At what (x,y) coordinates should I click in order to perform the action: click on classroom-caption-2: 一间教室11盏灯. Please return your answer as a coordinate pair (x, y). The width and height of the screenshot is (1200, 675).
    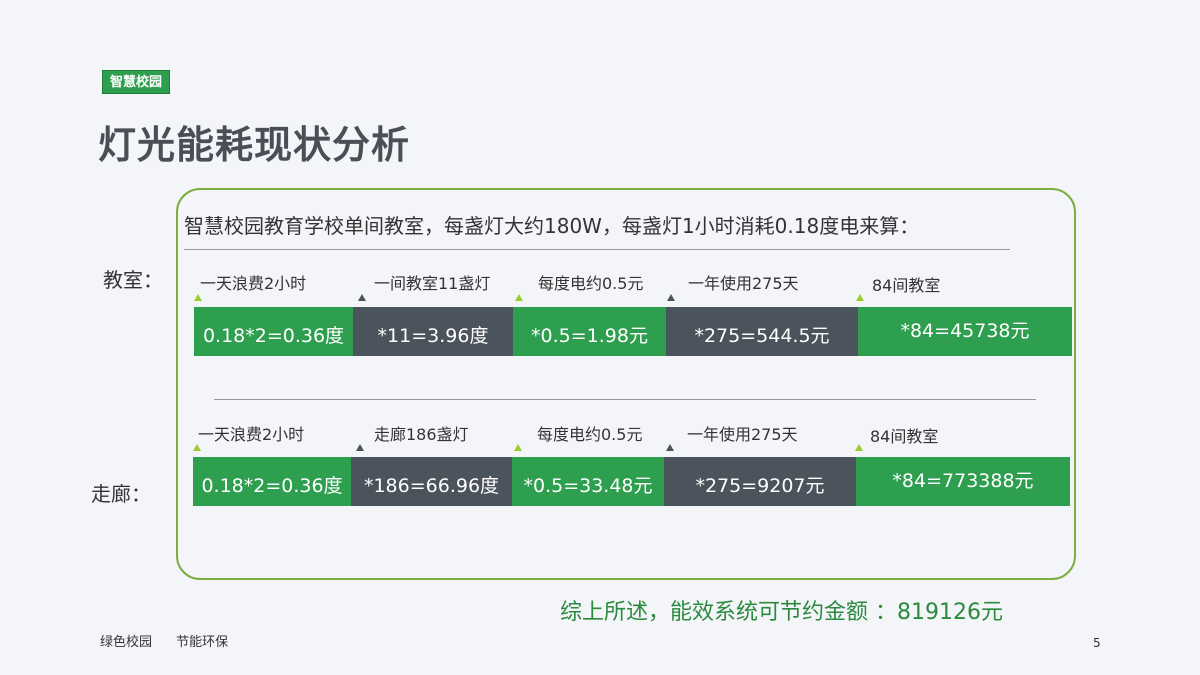
    Looking at the image, I should click on (432, 283).